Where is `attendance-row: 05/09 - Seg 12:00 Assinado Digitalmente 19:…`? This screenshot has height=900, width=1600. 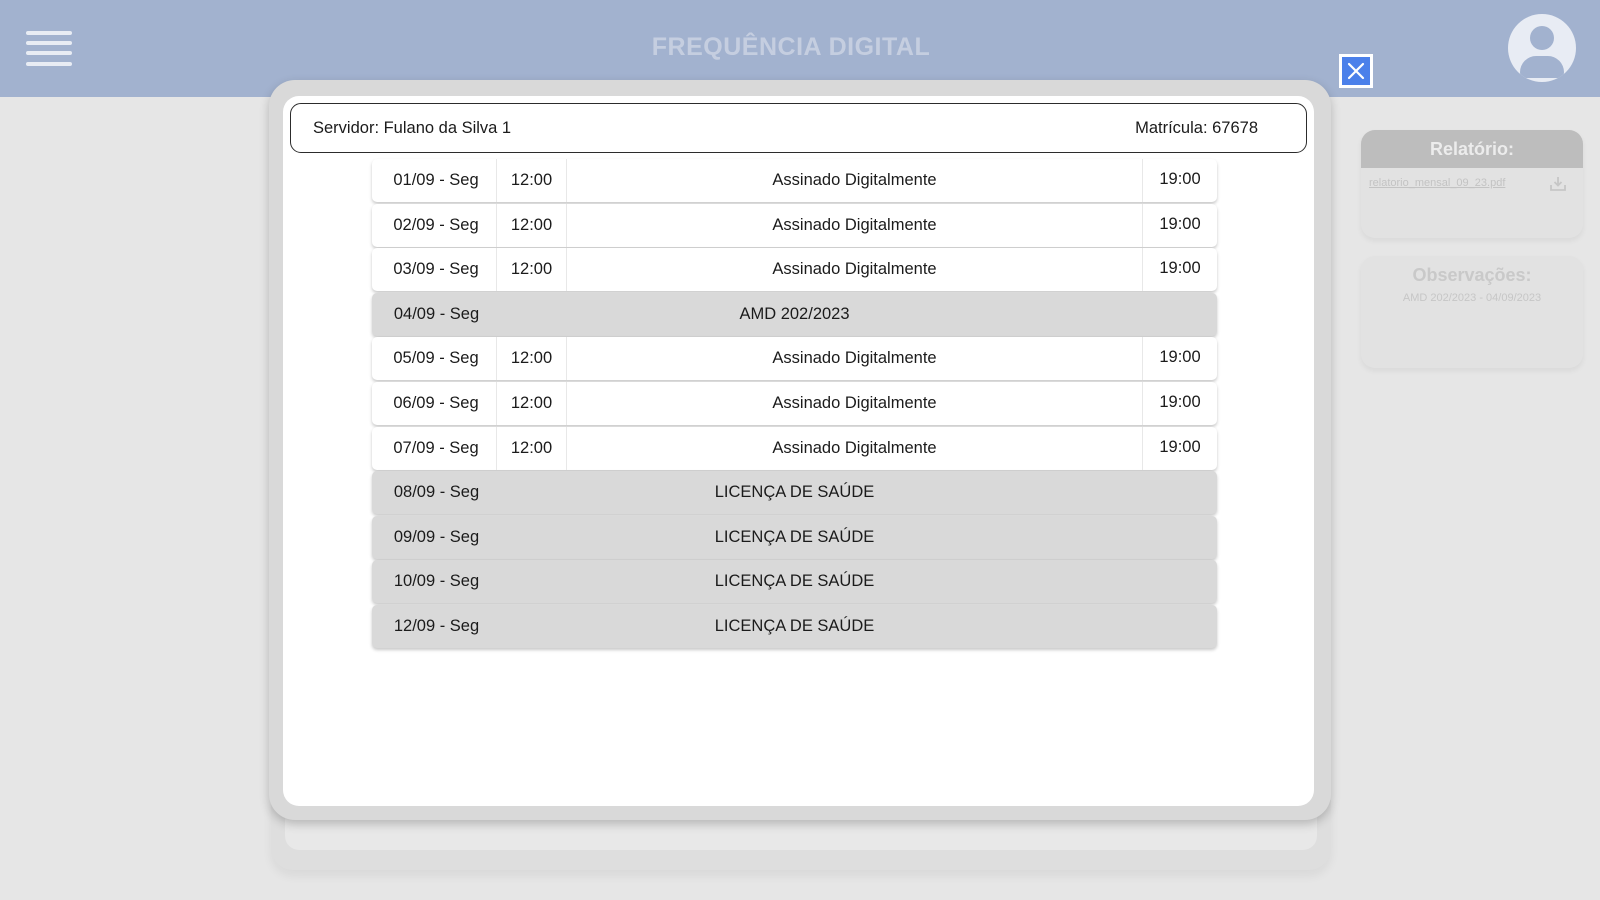 attendance-row: 05/09 - Seg 12:00 Assinado Digitalmente 19:… is located at coordinates (794, 359).